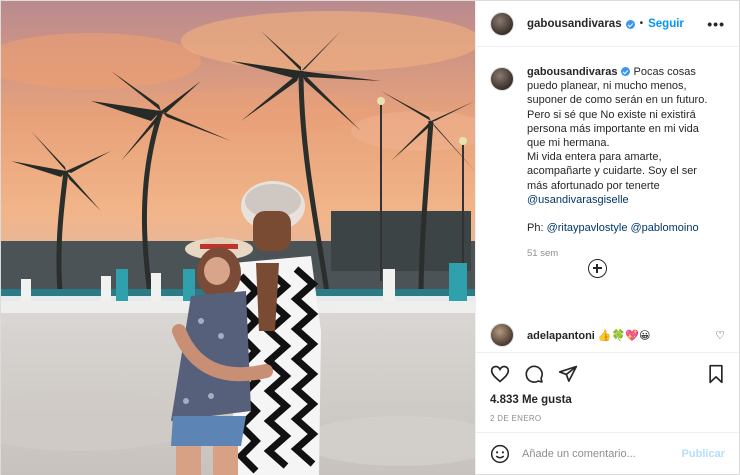 The width and height of the screenshot is (740, 475). What do you see at coordinates (666, 24) in the screenshot?
I see `follow-button: Seguir` at bounding box center [666, 24].